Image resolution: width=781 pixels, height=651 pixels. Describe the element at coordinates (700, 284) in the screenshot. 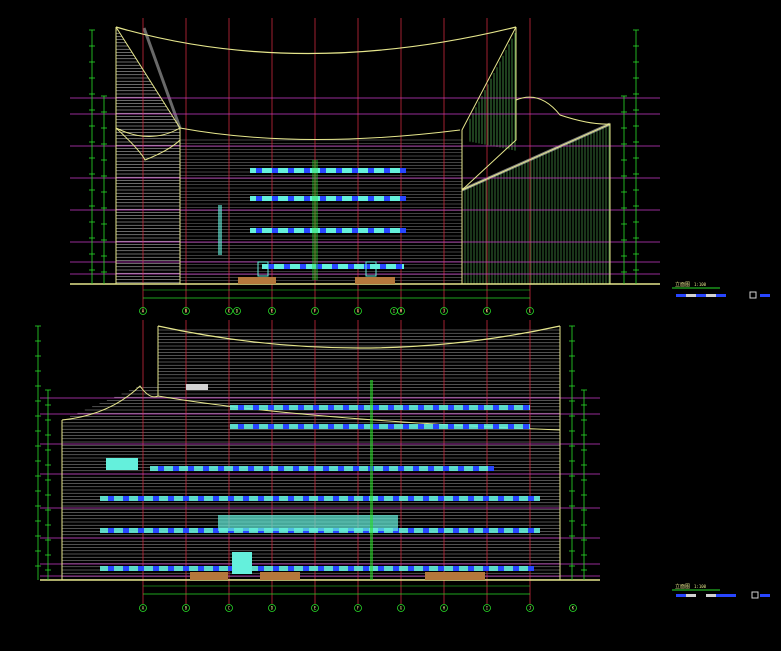

I see `top-elevation-scale: 1:100` at that location.